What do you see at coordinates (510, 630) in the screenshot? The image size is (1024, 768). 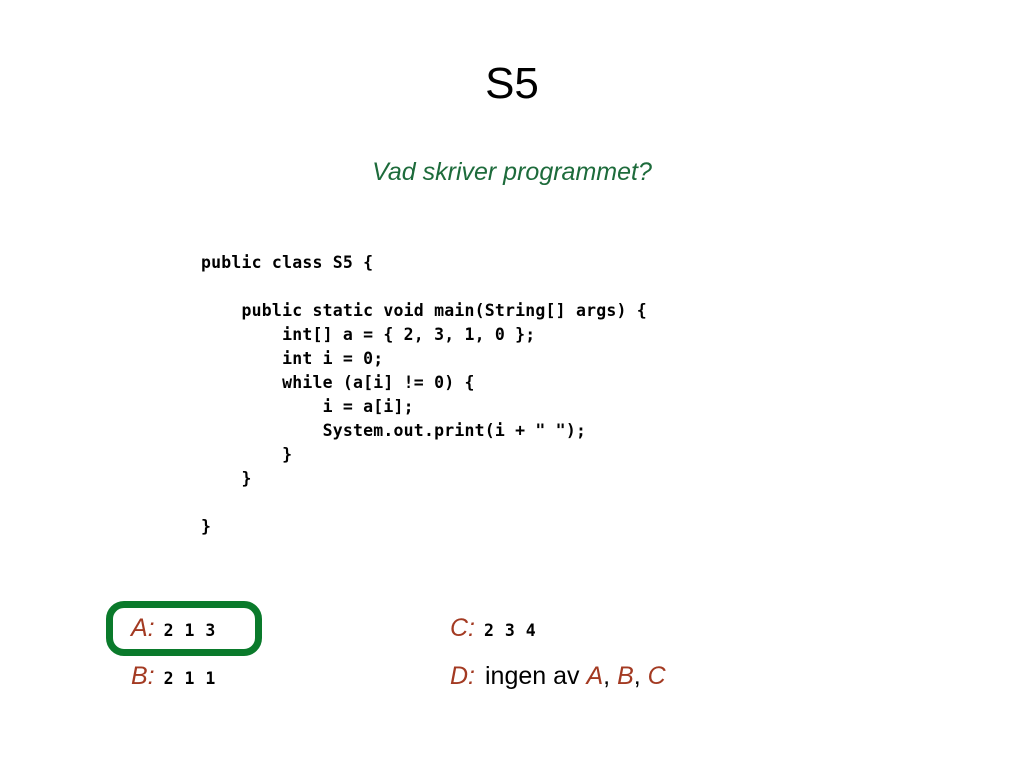 I see `answer-option-c-value: 2 3 4` at bounding box center [510, 630].